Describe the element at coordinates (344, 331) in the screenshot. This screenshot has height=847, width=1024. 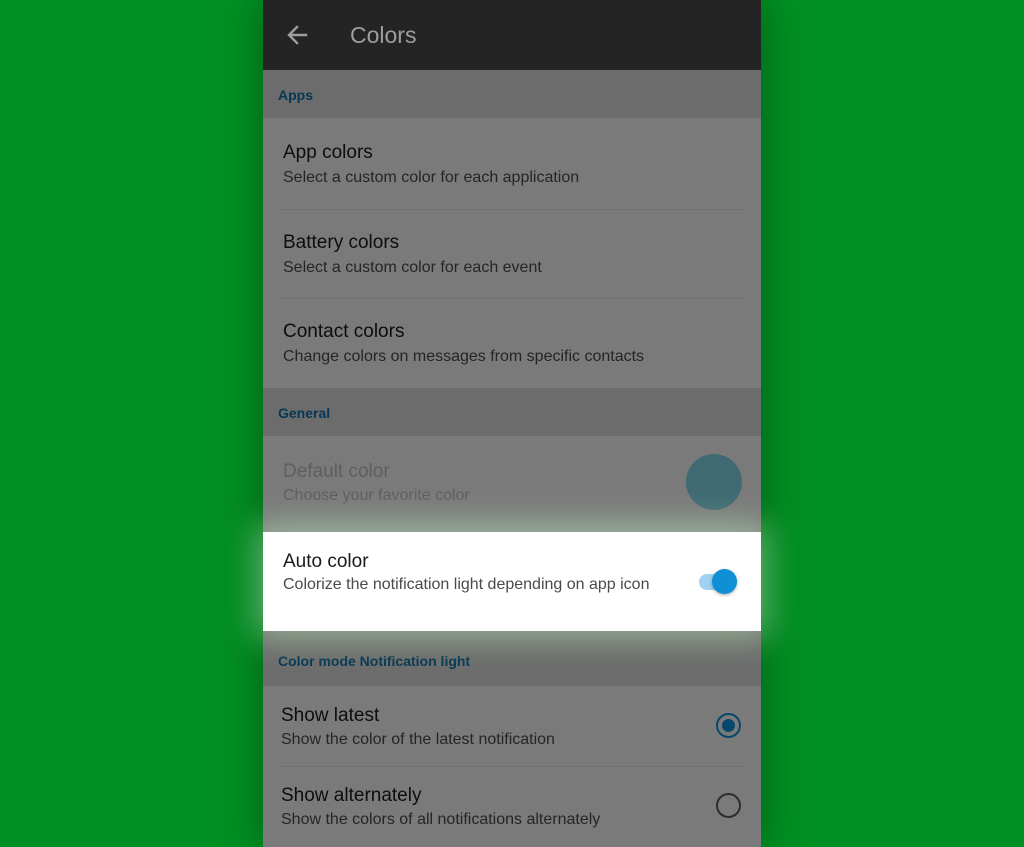
I see `pref-title: Contact colors` at that location.